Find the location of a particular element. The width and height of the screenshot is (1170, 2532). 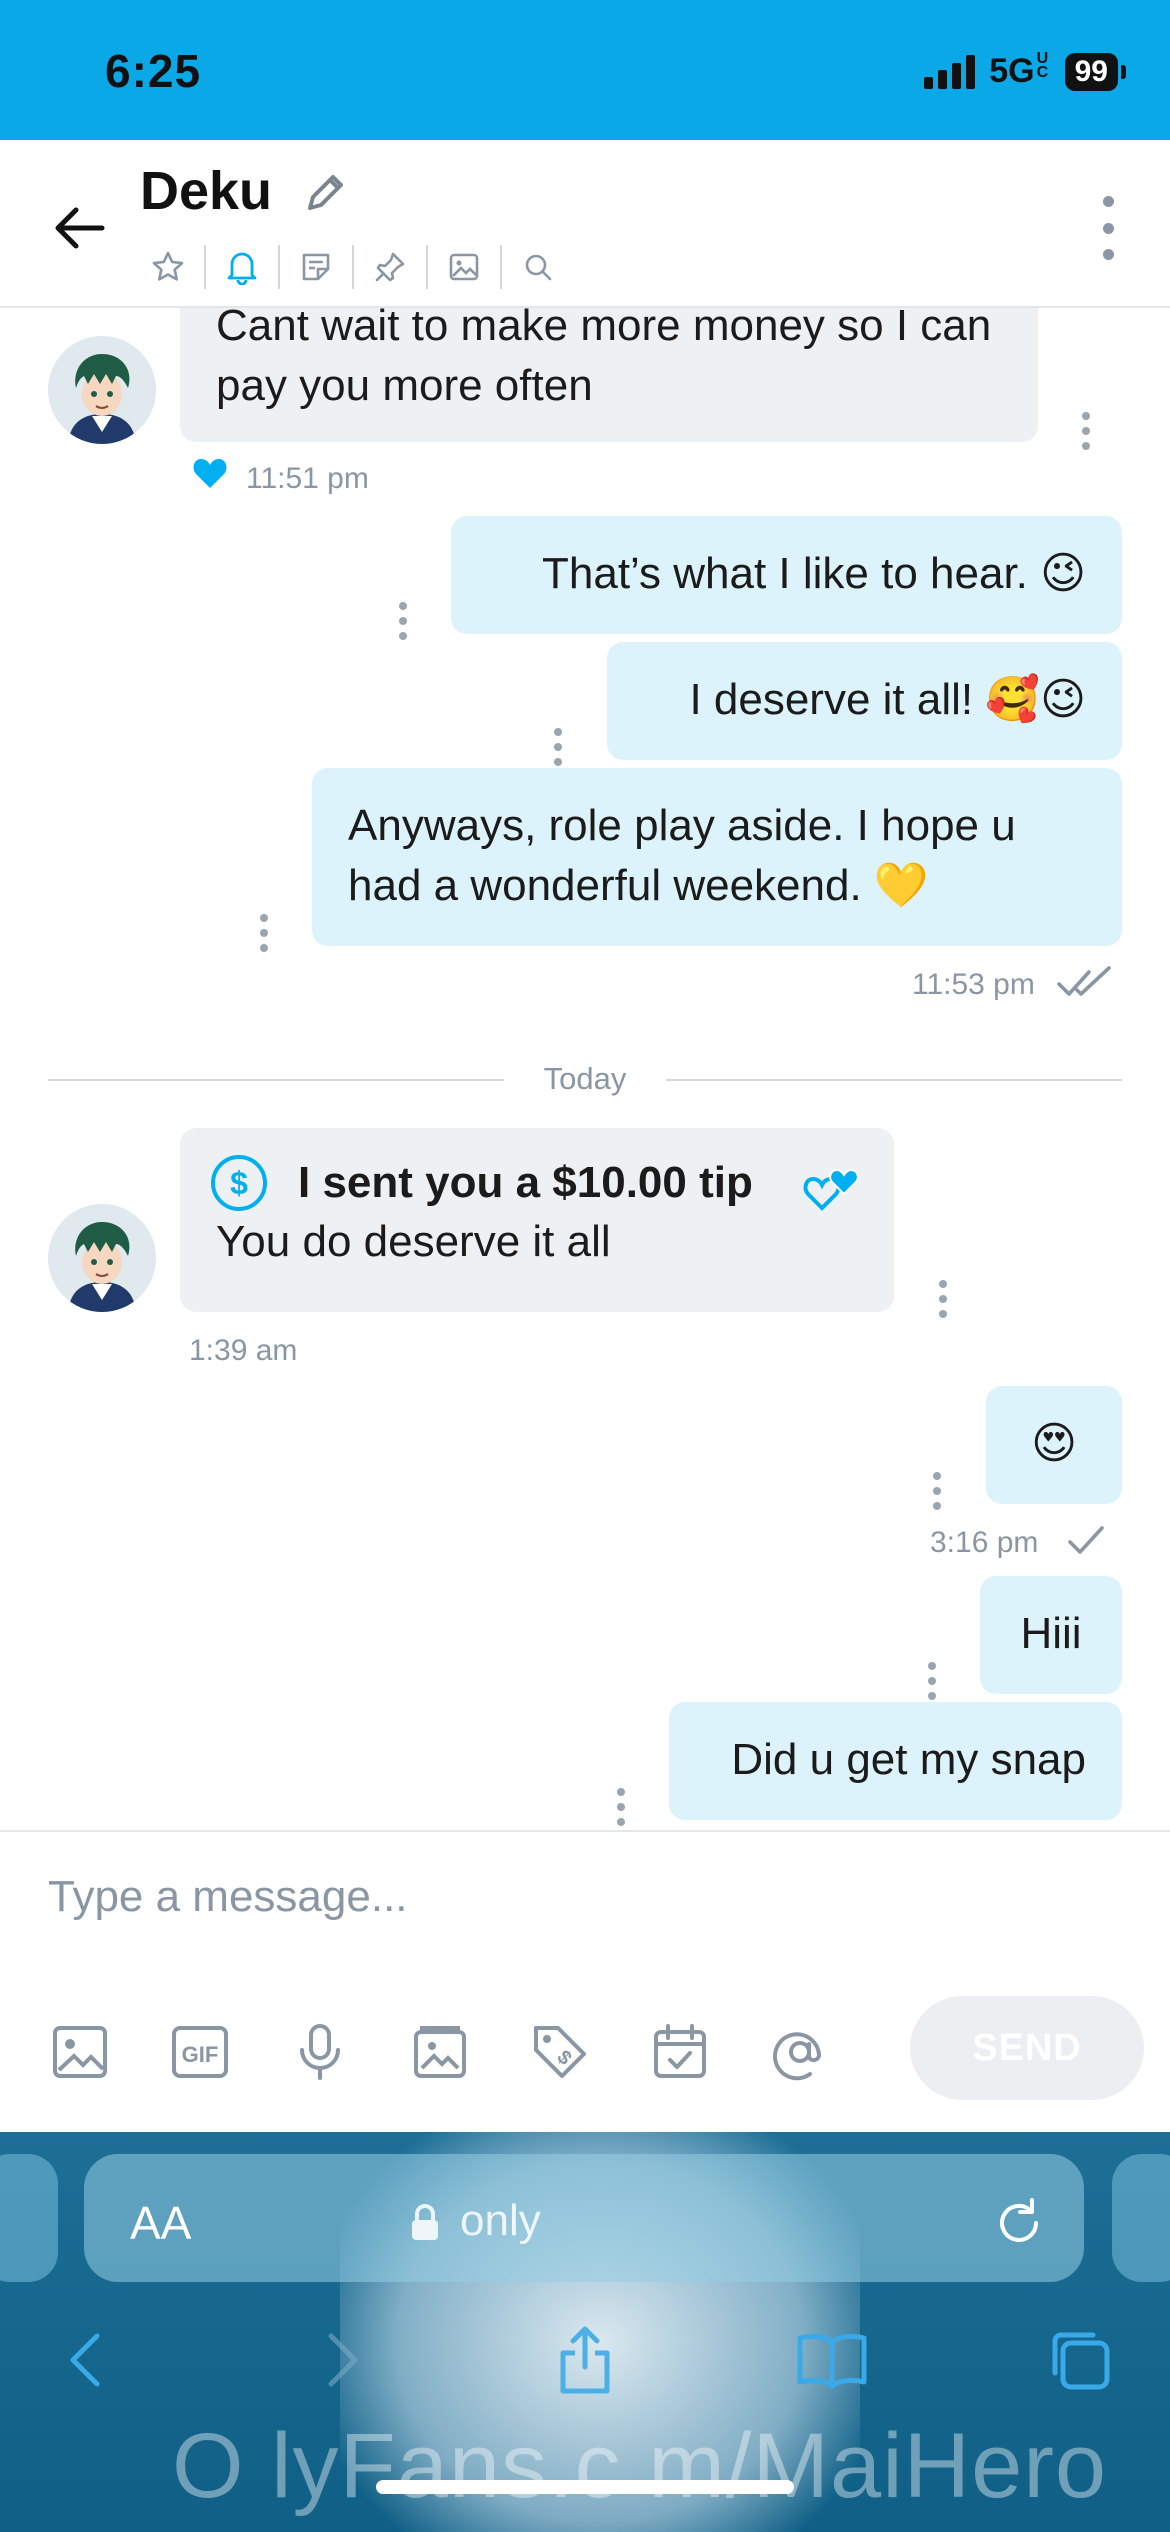

day-divider: Today is located at coordinates (585, 1079).